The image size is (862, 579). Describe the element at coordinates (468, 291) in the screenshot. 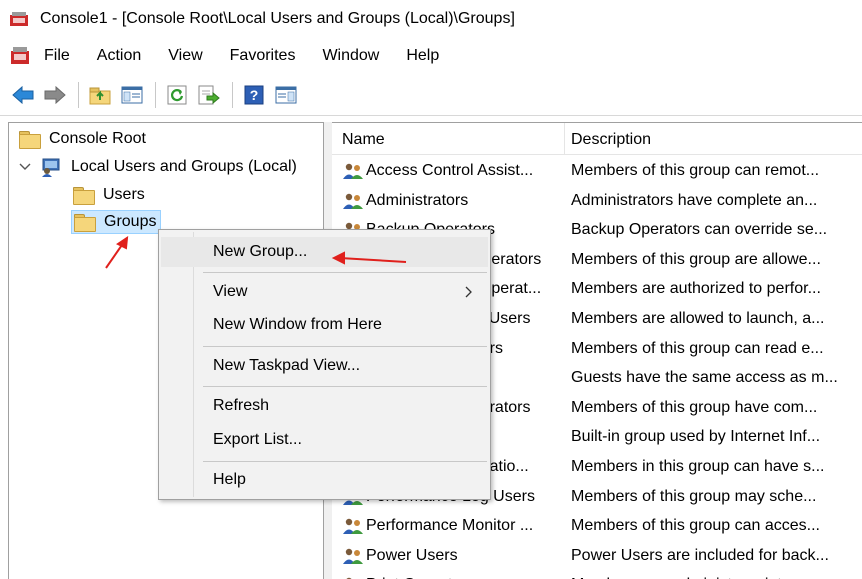

I see `submenu-arrow-icon` at that location.